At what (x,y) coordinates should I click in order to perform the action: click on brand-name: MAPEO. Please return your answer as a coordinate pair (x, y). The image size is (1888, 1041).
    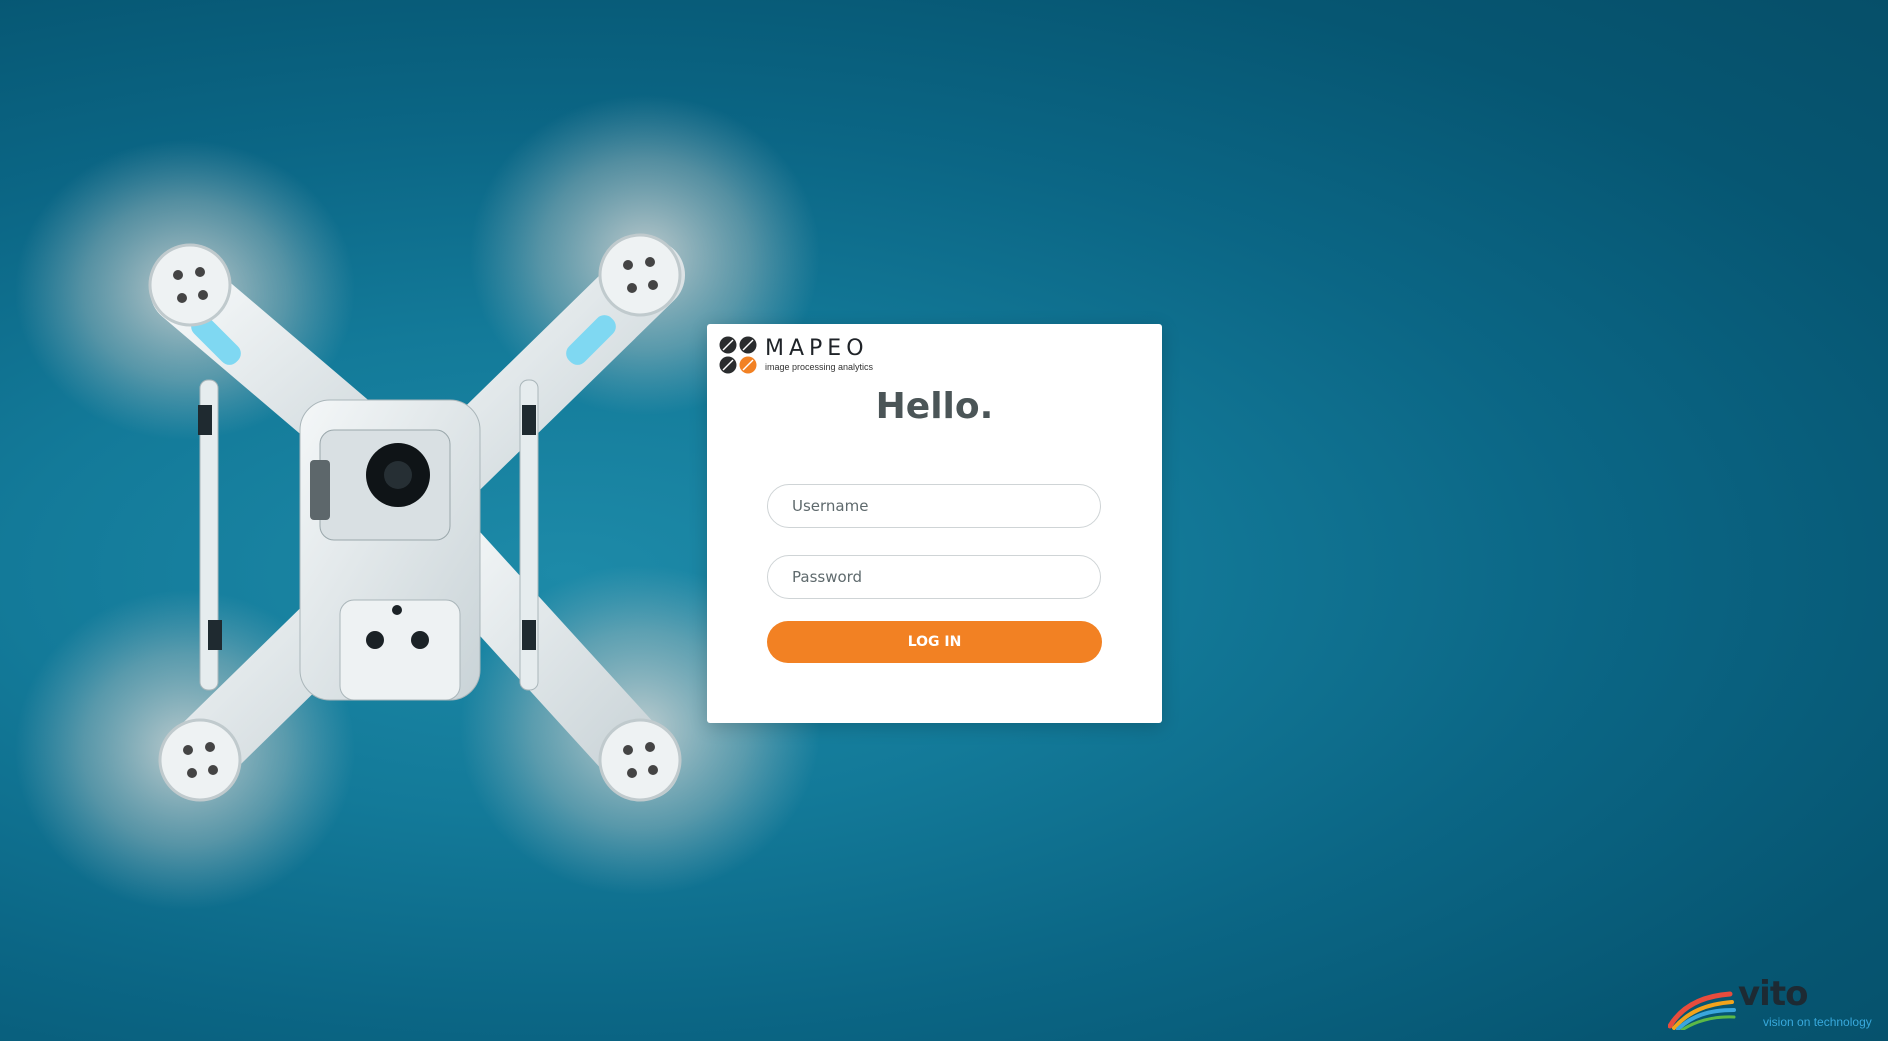
    Looking at the image, I should click on (817, 348).